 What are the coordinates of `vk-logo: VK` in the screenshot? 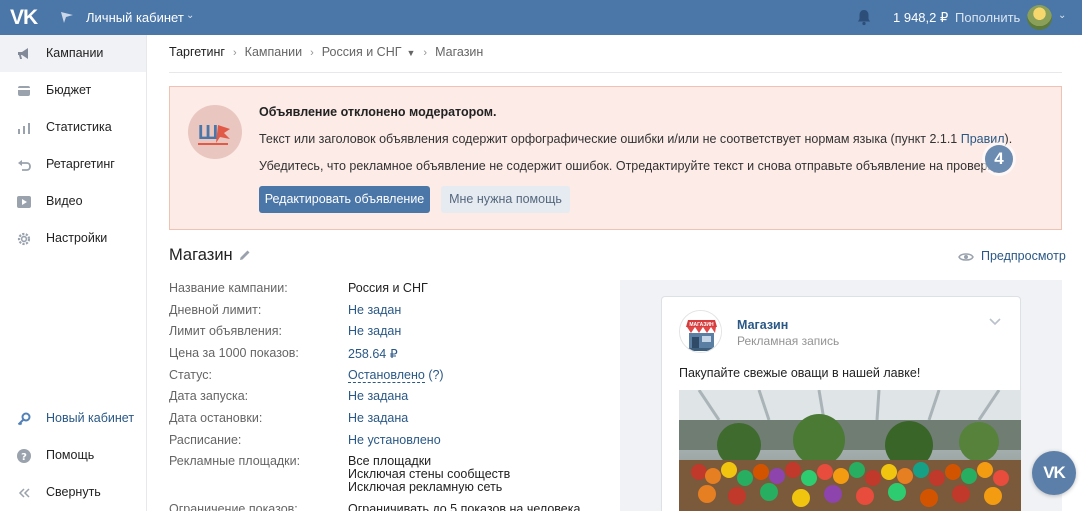 It's located at (25, 17).